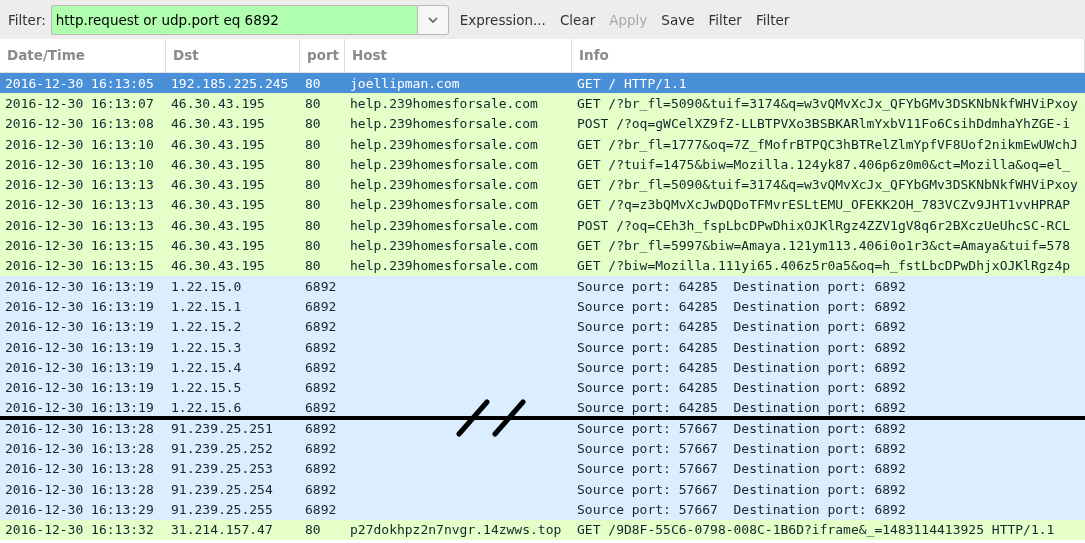  What do you see at coordinates (542, 225) in the screenshot?
I see `table-row: 2016-12-30 16:13:13 46.30.43.195 80 help.239homesforsale.com POST /?oq=CEh3h_fspLbcDPwDhixOJKlRgz4ZZV1gV8q6r2BXczUeUhcSC-RCL` at bounding box center [542, 225].